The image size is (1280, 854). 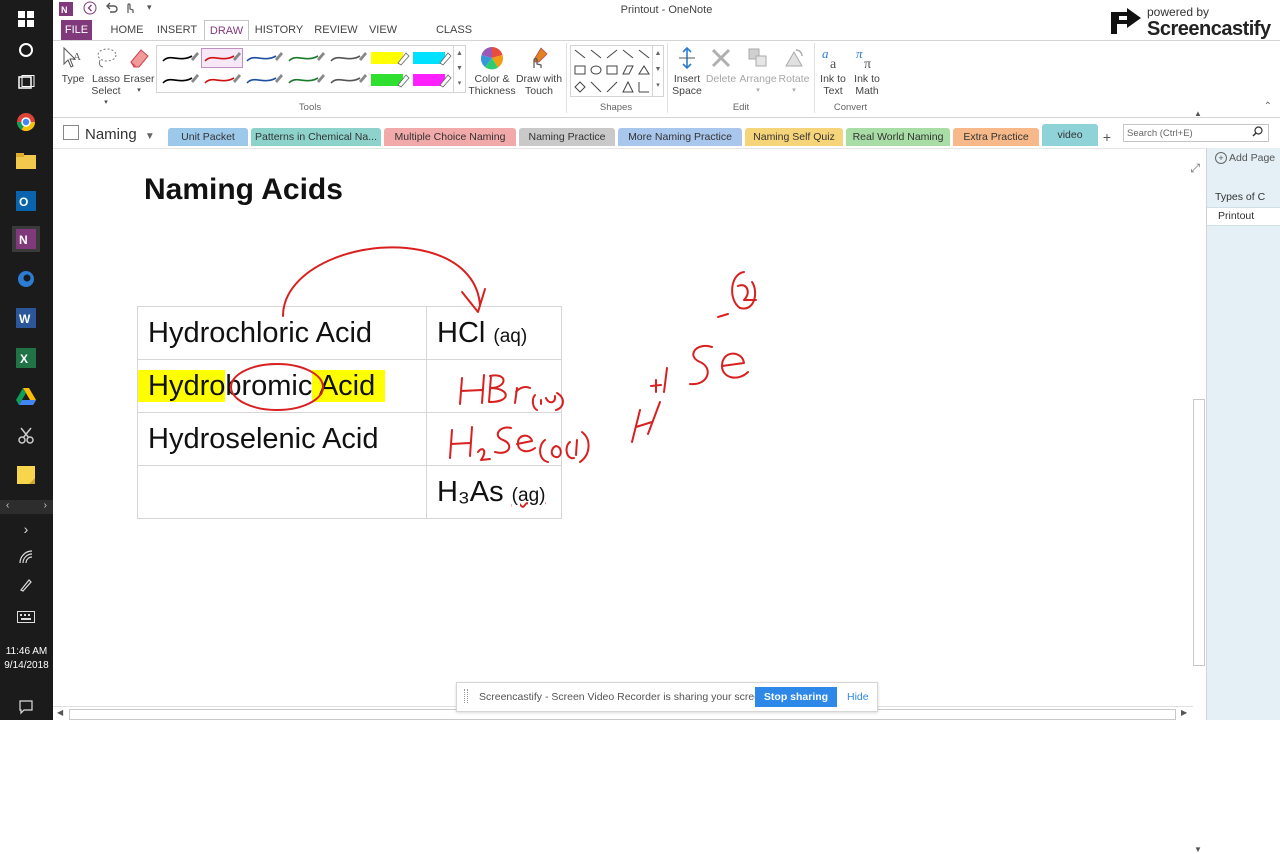 I want to click on onenote-taskbar-icon: N, so click(x=26, y=239).